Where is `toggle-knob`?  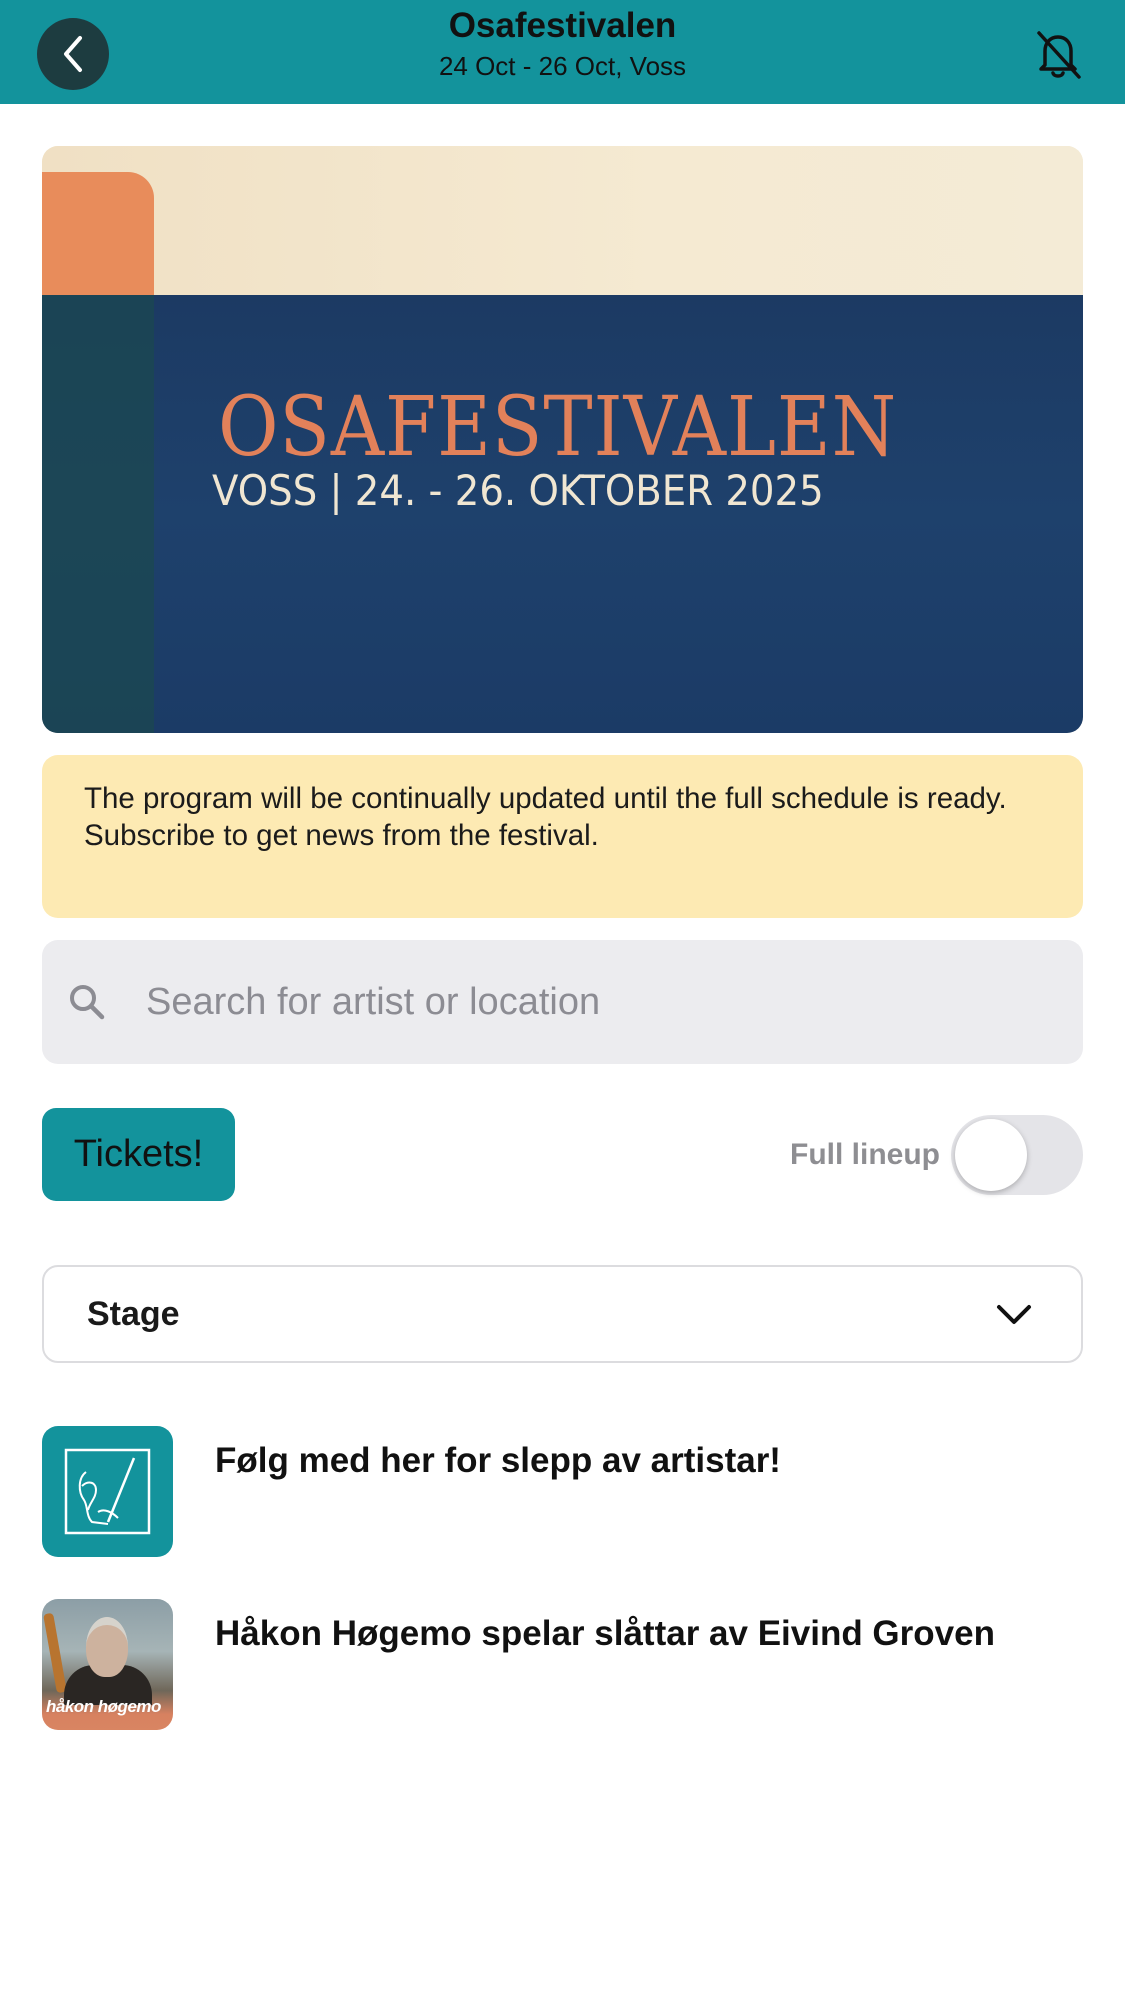 toggle-knob is located at coordinates (991, 1155).